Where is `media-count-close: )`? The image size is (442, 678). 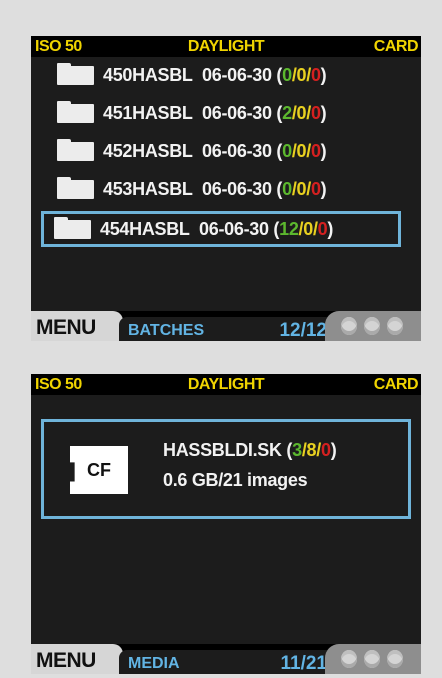
media-count-close: ) is located at coordinates (333, 450).